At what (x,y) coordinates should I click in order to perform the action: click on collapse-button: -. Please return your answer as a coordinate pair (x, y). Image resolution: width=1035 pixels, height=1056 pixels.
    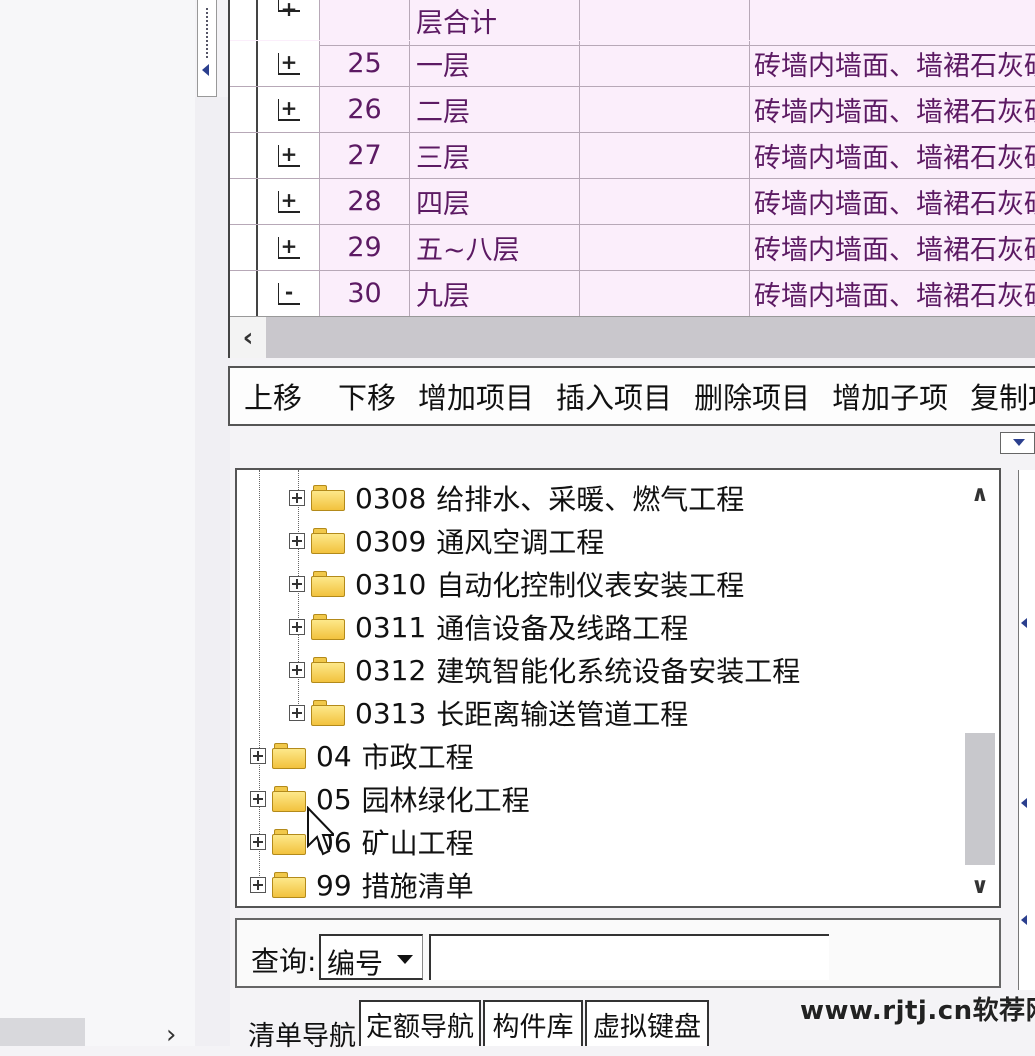
    Looking at the image, I should click on (289, 293).